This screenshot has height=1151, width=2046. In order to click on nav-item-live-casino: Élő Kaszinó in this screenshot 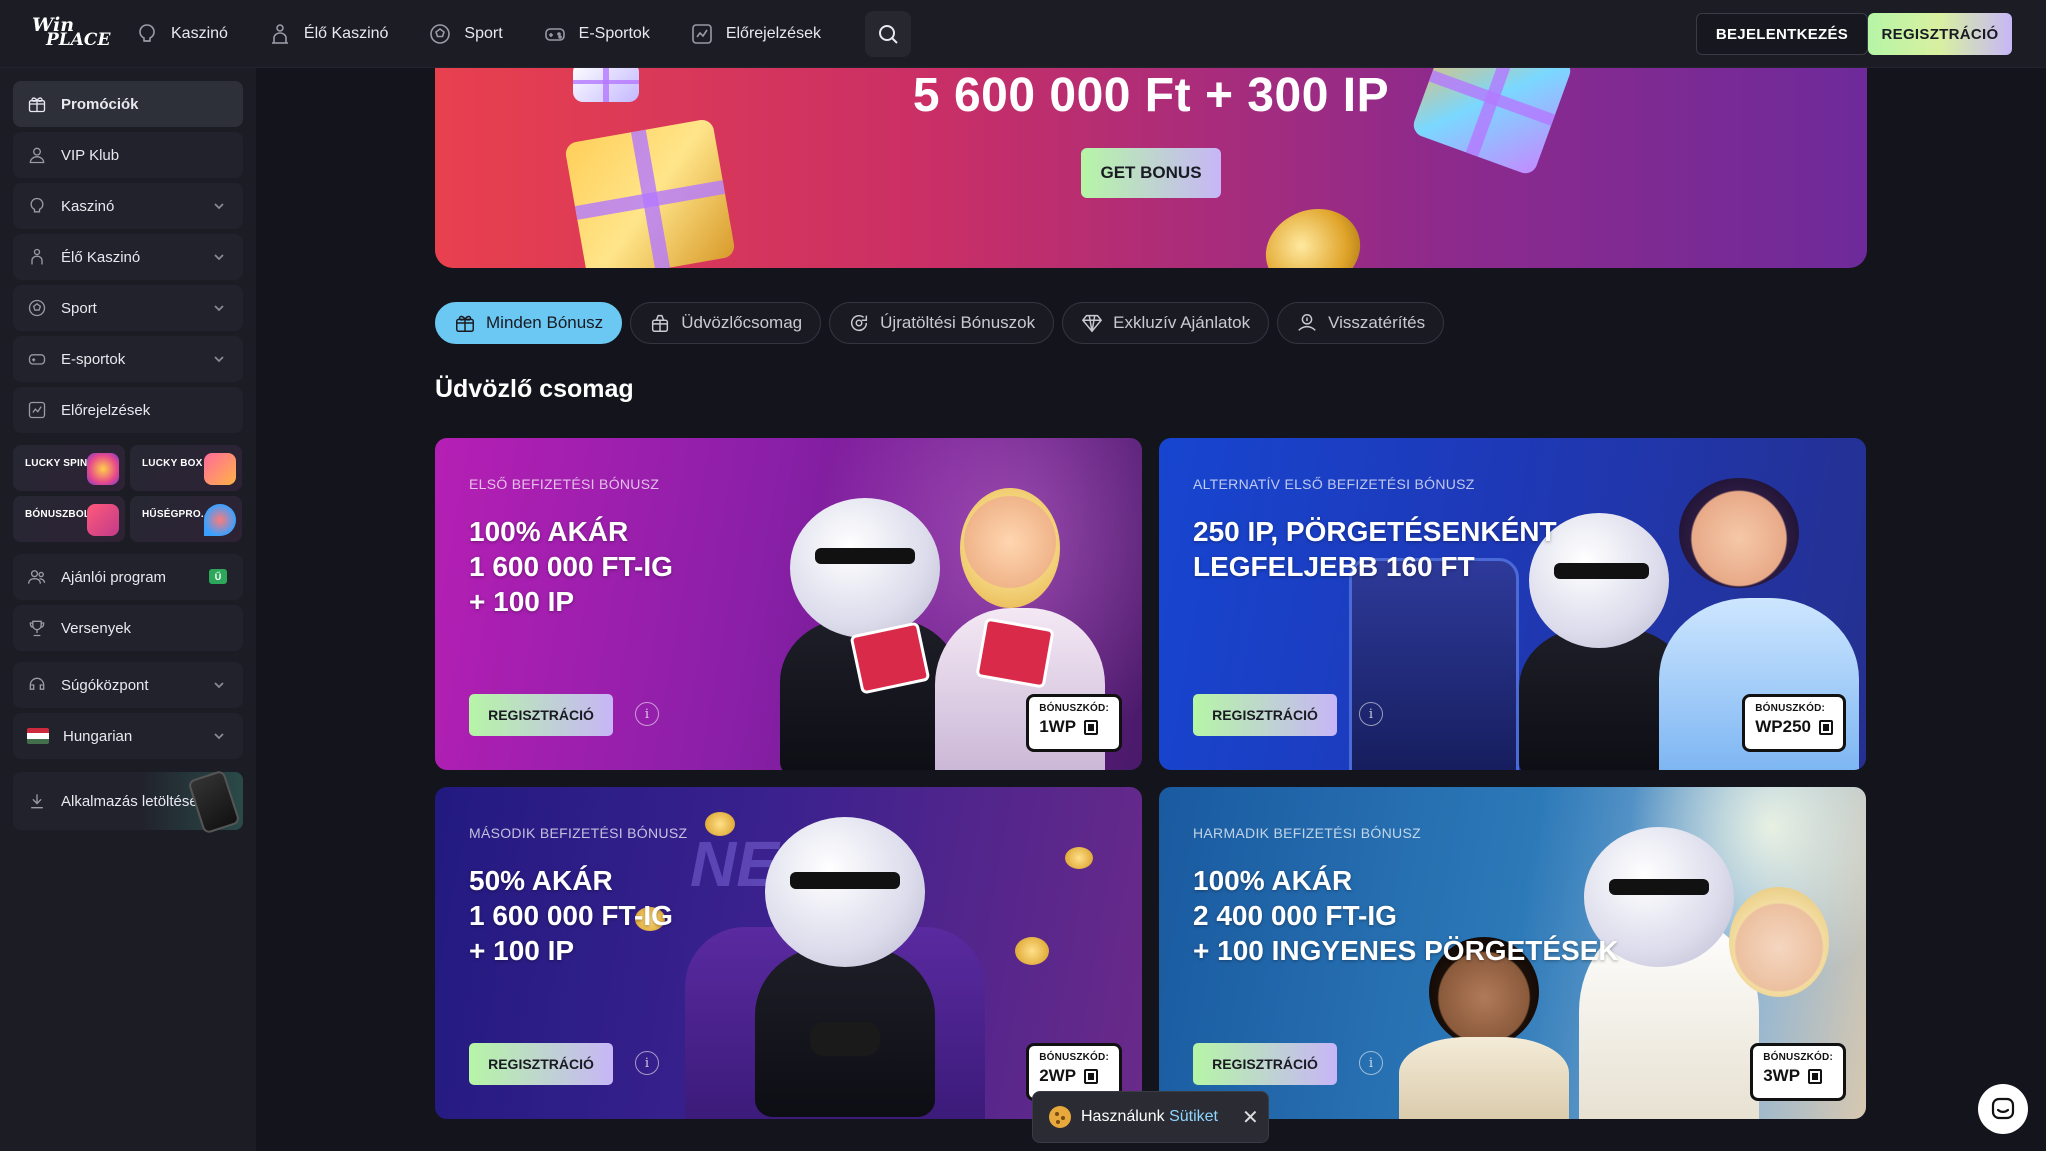, I will do `click(337, 34)`.